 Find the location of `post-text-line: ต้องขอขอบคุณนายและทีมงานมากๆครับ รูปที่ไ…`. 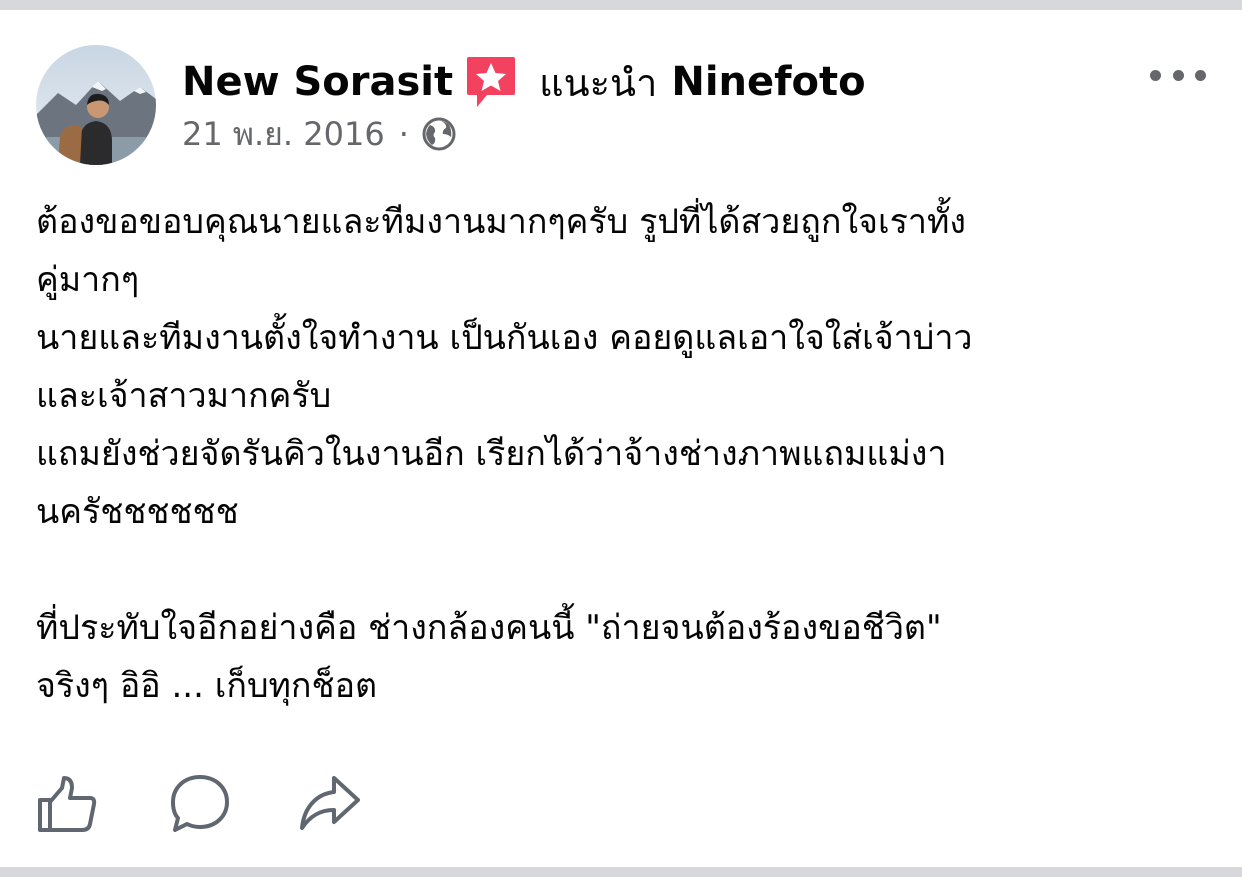

post-text-line: ต้องขอขอบคุณนายและทีมงานมากๆครับ รูปที่ไ… is located at coordinates (501, 222).